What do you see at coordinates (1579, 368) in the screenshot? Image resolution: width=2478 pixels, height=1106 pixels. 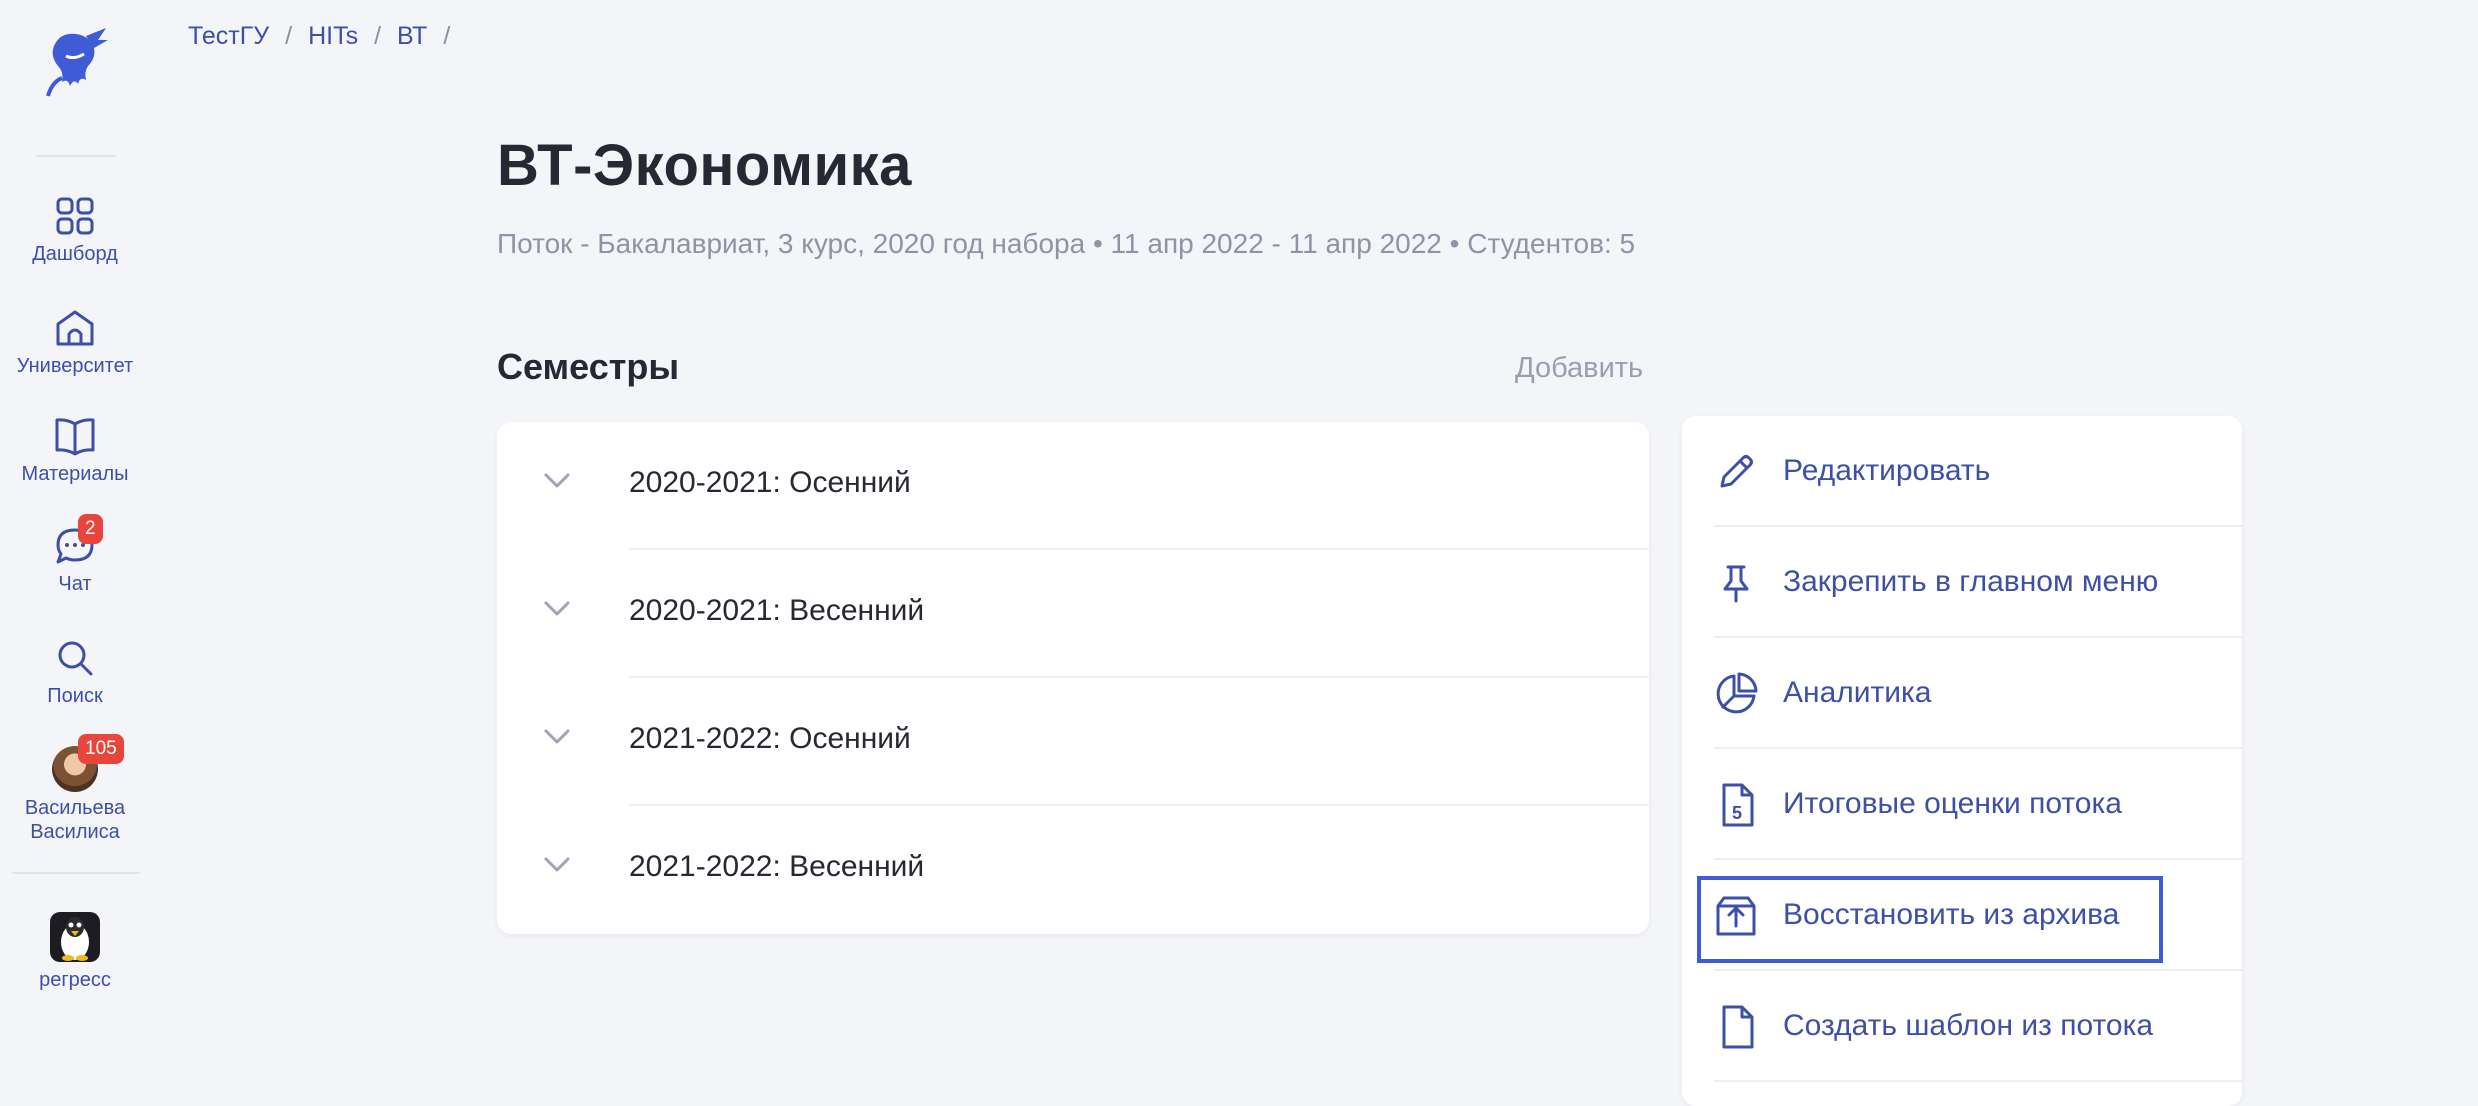 I see `add-semester-button: Добавить` at bounding box center [1579, 368].